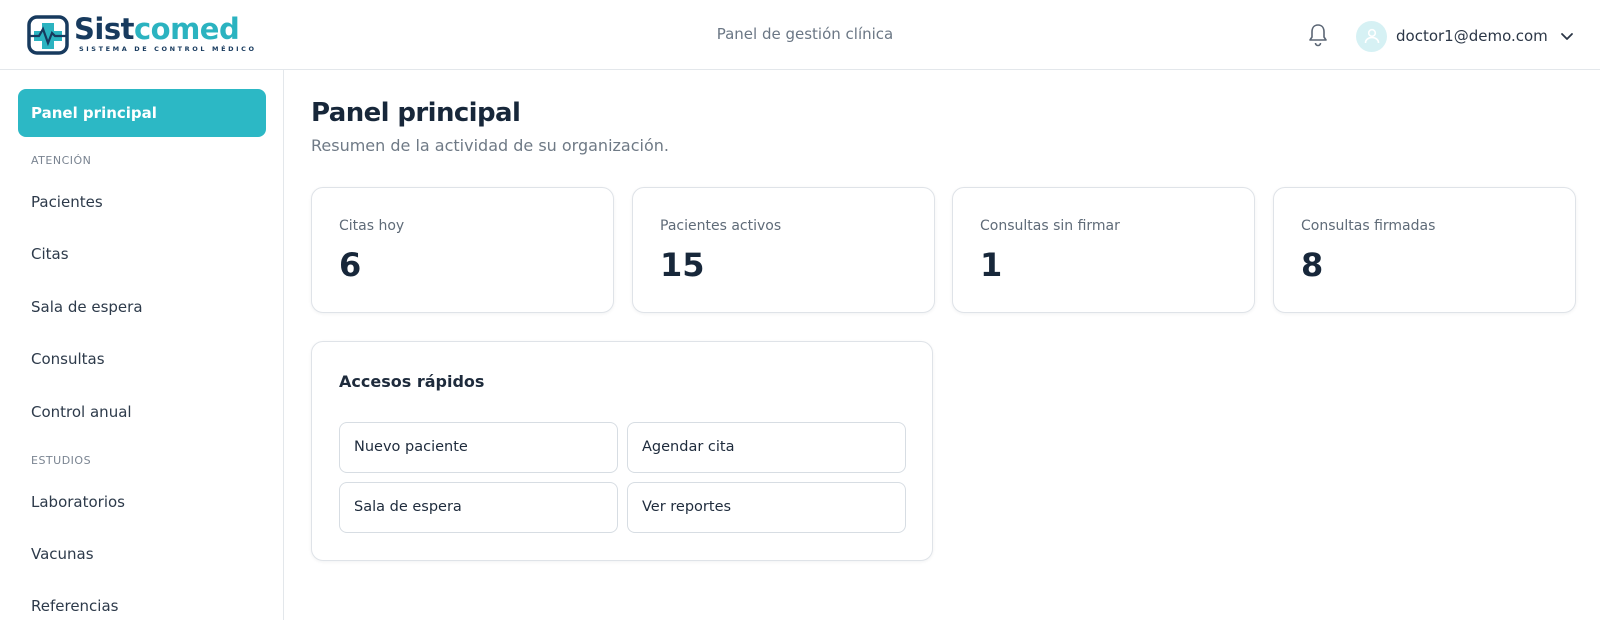 The width and height of the screenshot is (1600, 620). What do you see at coordinates (62, 554) in the screenshot?
I see `sidebar-item-vacunas: Vacunas` at bounding box center [62, 554].